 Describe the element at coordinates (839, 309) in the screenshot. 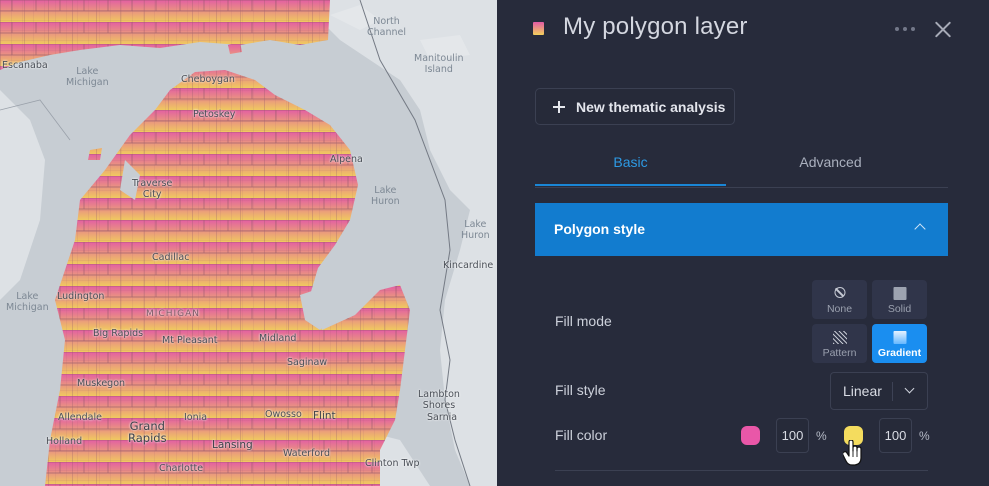

I see `fill-mode-none-label: None` at that location.